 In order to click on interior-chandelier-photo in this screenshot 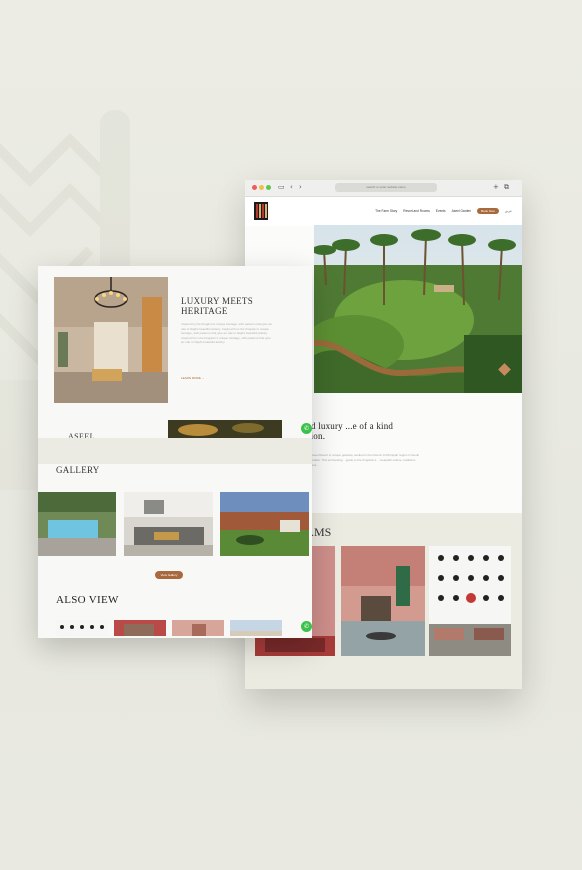, I will do `click(111, 340)`.